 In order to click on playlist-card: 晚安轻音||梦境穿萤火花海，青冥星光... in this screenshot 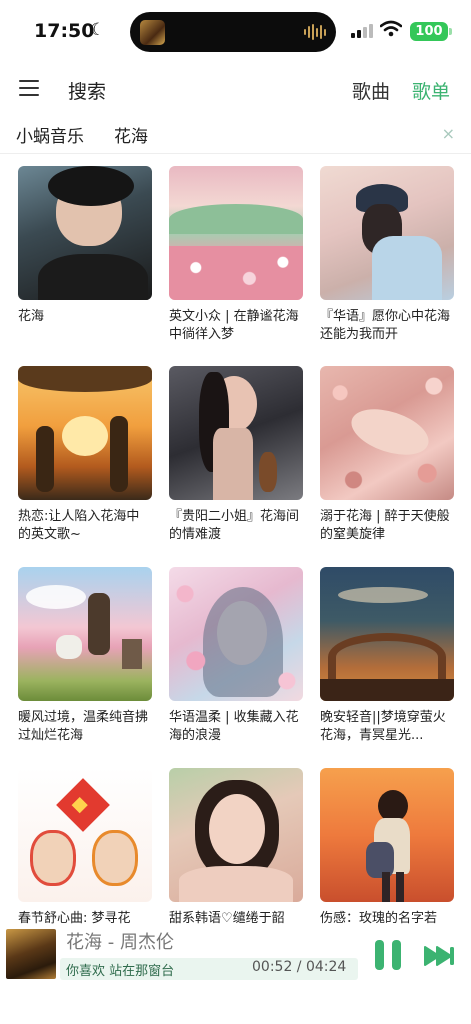, I will do `click(387, 656)`.